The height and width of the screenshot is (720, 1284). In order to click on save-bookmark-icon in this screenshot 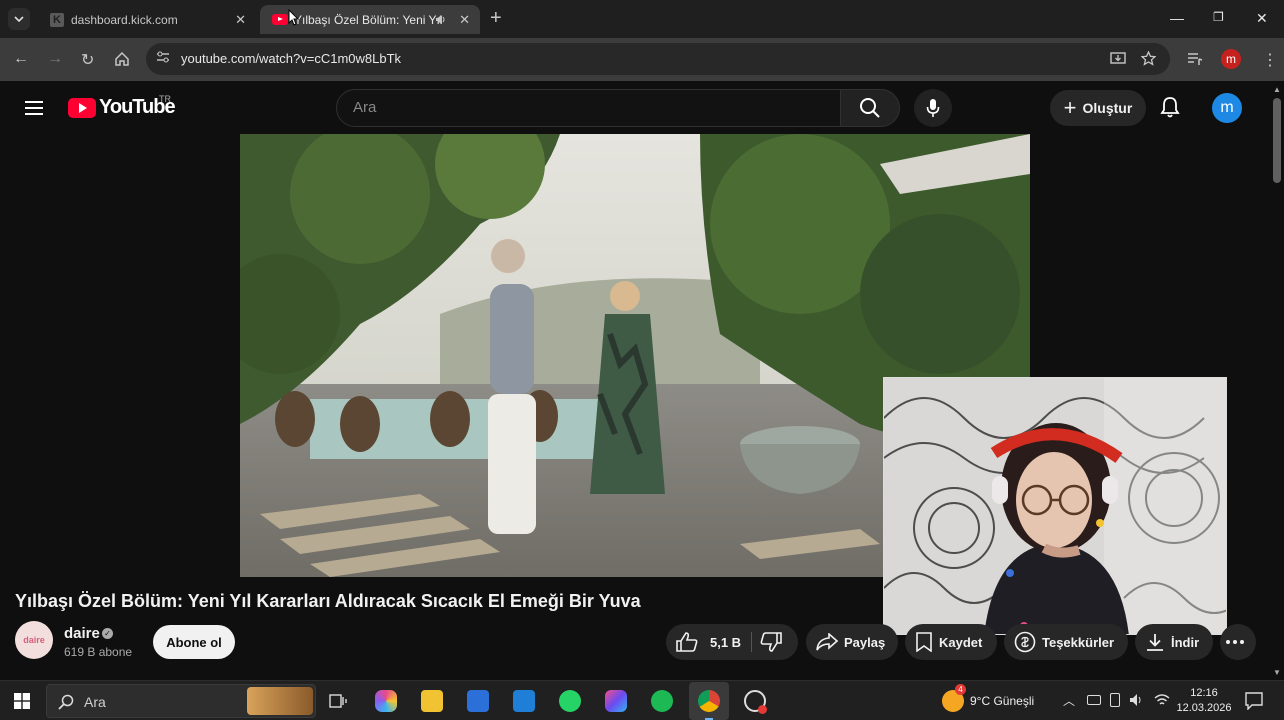, I will do `click(924, 642)`.